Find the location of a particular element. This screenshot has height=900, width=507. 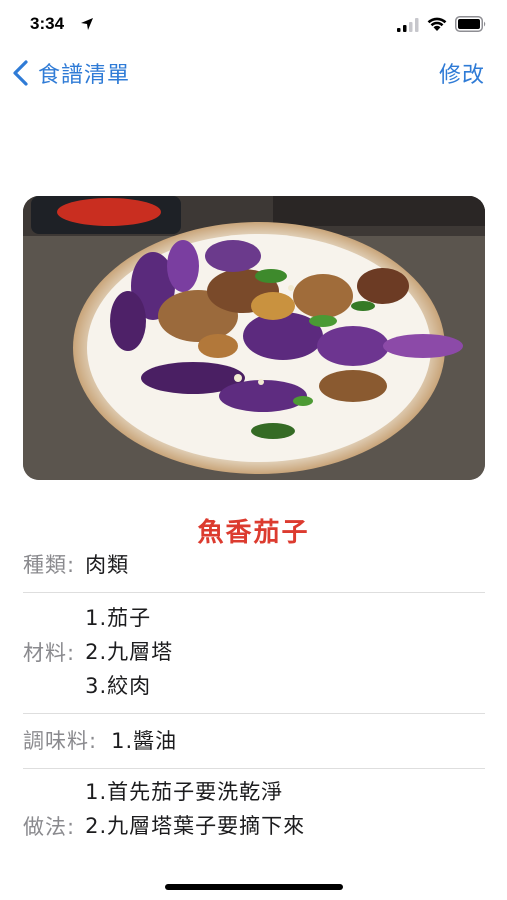

method-row: 做法: 1.首先茄子要洗乾淨 2.九層塔葉子要摘下來 is located at coordinates (254, 809).